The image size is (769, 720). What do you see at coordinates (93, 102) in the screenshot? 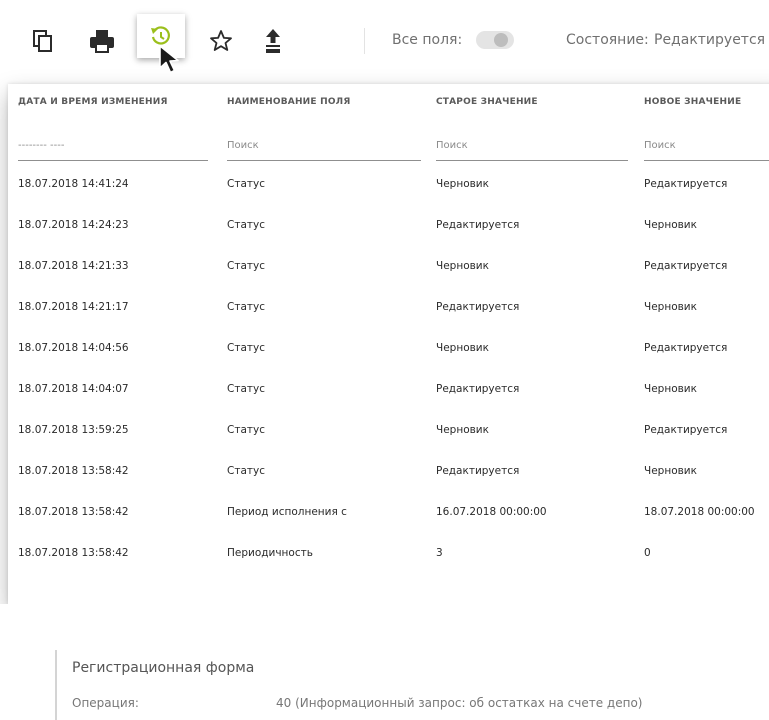
I see `column-header-datetime: ДАТА И ВРЕМЯ ИЗМЕНЕНИЯ` at bounding box center [93, 102].